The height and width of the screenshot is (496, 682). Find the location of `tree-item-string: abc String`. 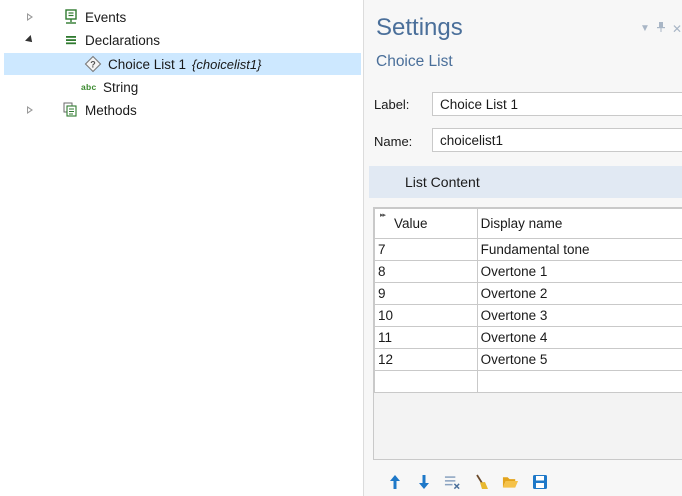

tree-item-string: abc String is located at coordinates (180, 87).